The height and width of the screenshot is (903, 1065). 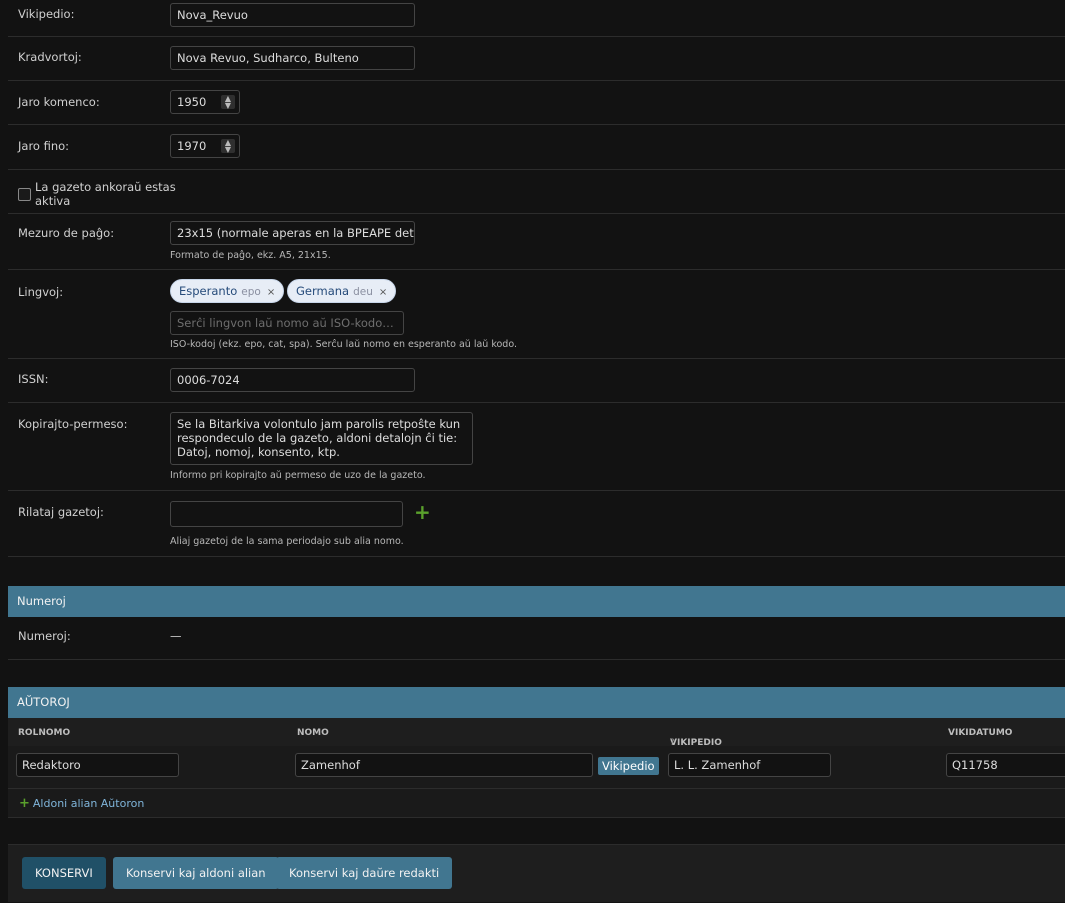 What do you see at coordinates (536, 18) in the screenshot?
I see `row-vikipedio: Vikipedio: Nova_Revuo` at bounding box center [536, 18].